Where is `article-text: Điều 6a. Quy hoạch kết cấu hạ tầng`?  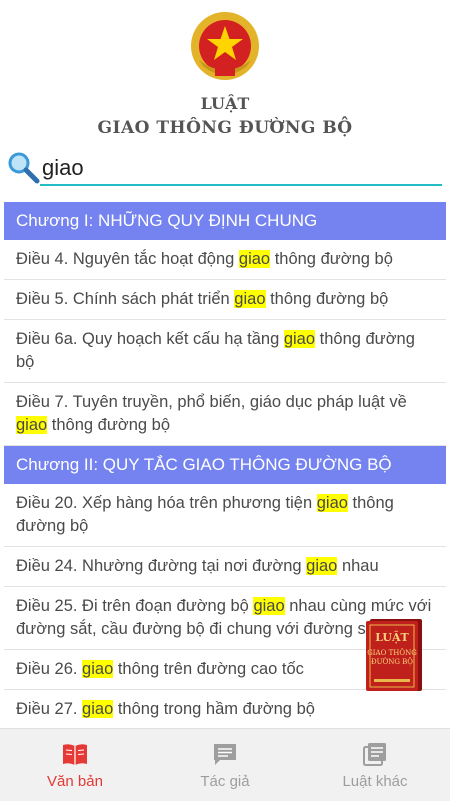
article-text: Điều 6a. Quy hoạch kết cấu hạ tầng is located at coordinates (150, 339).